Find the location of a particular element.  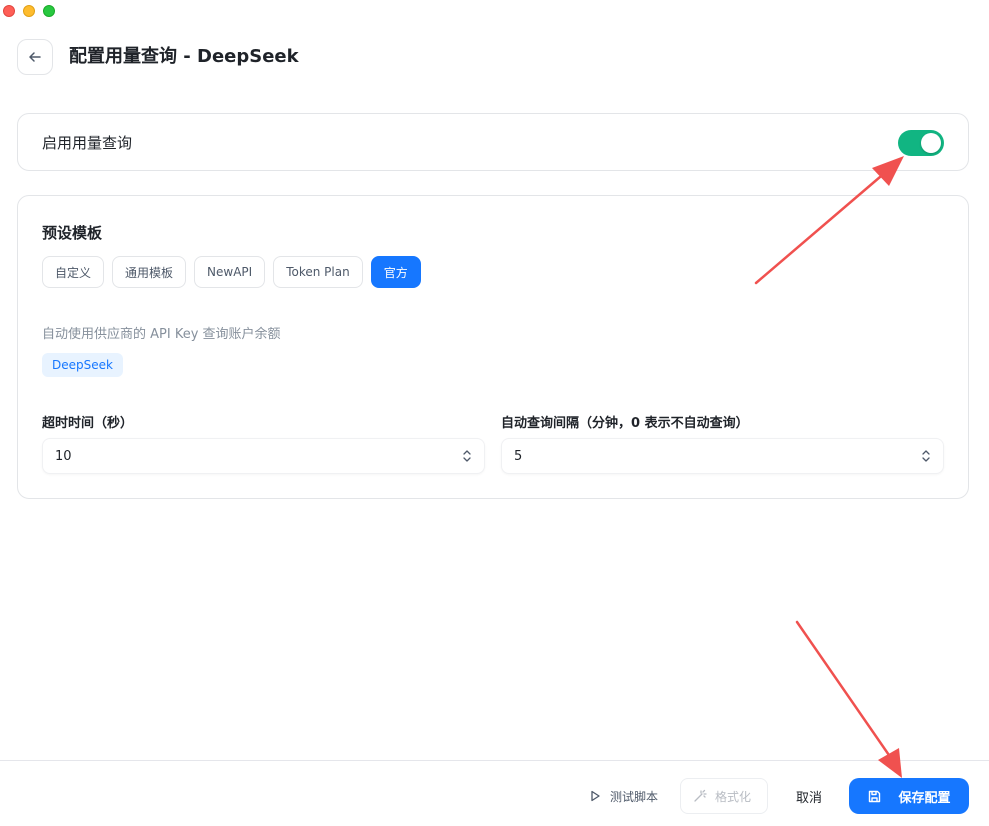

cancel-button: 取消 is located at coordinates (809, 796).